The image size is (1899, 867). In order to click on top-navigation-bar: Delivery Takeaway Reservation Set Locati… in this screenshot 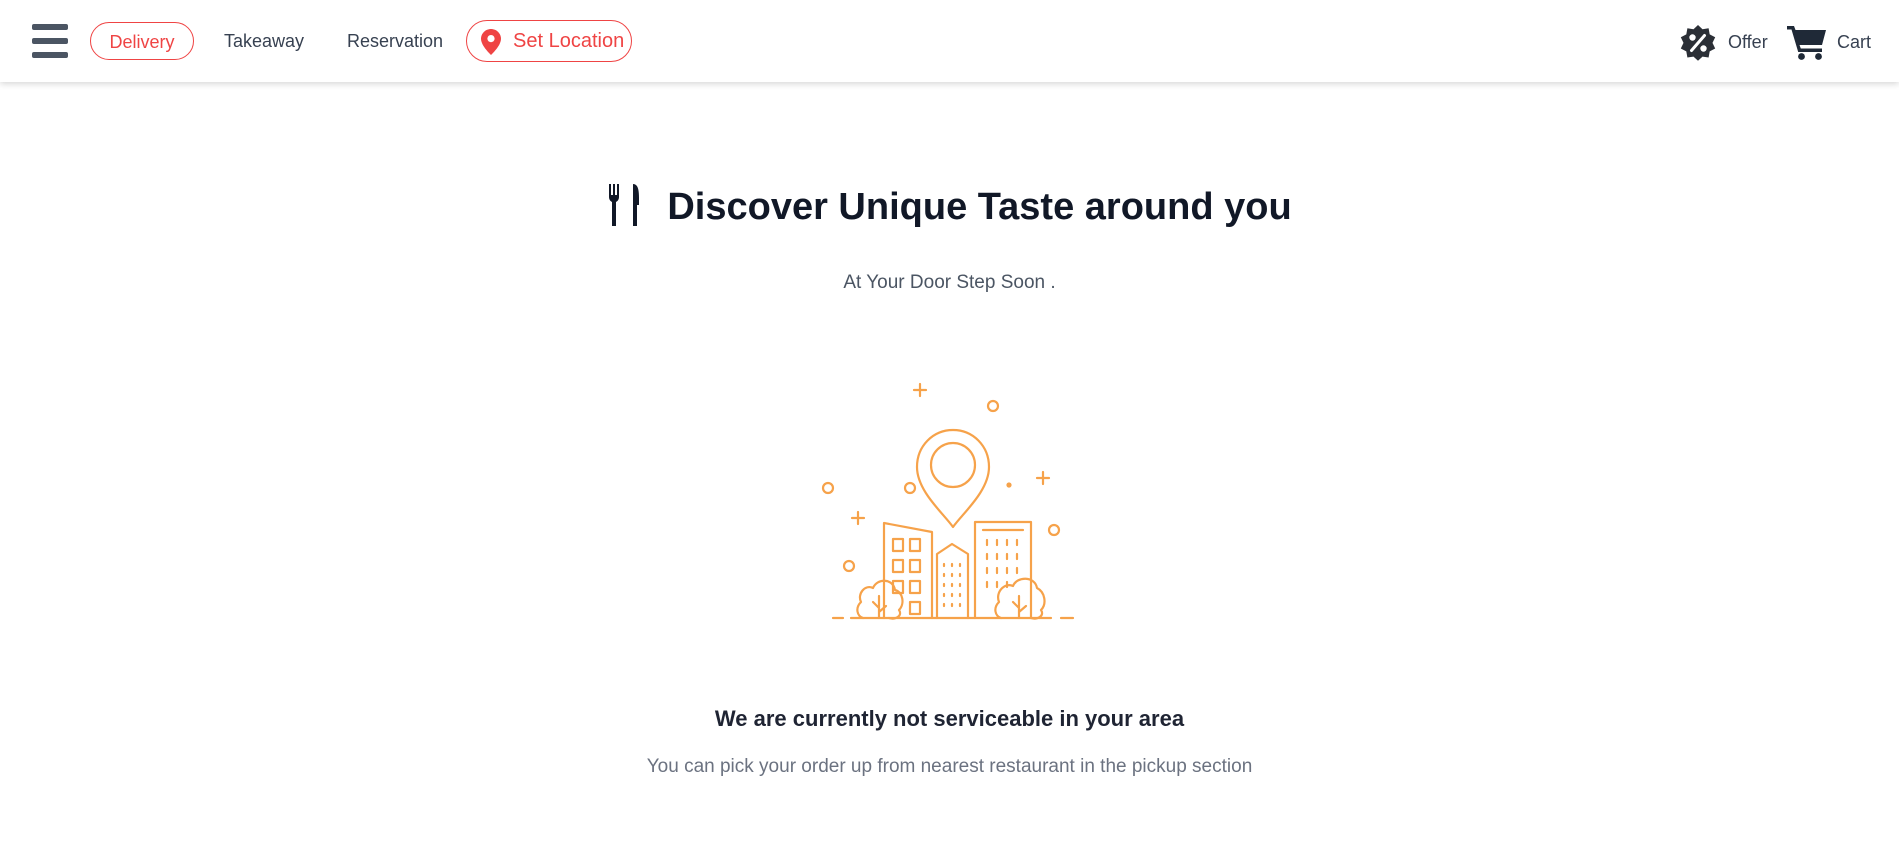, I will do `click(949, 41)`.